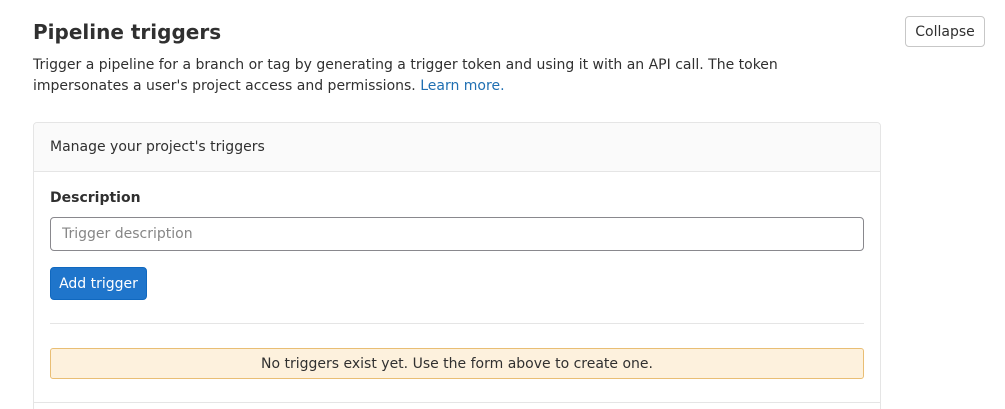  I want to click on learn-more-link: Learn more., so click(462, 86).